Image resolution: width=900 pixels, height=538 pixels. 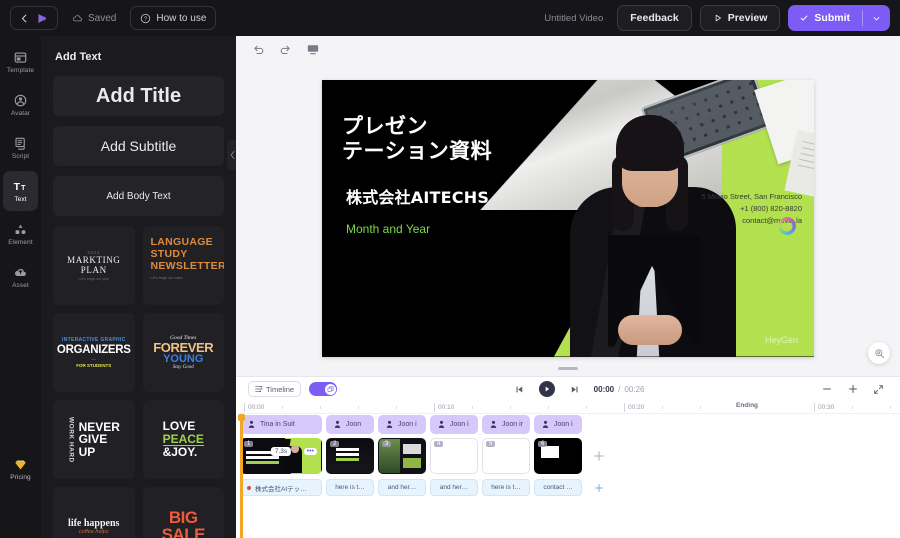 What do you see at coordinates (718, 18) in the screenshot?
I see `play-outline-icon` at bounding box center [718, 18].